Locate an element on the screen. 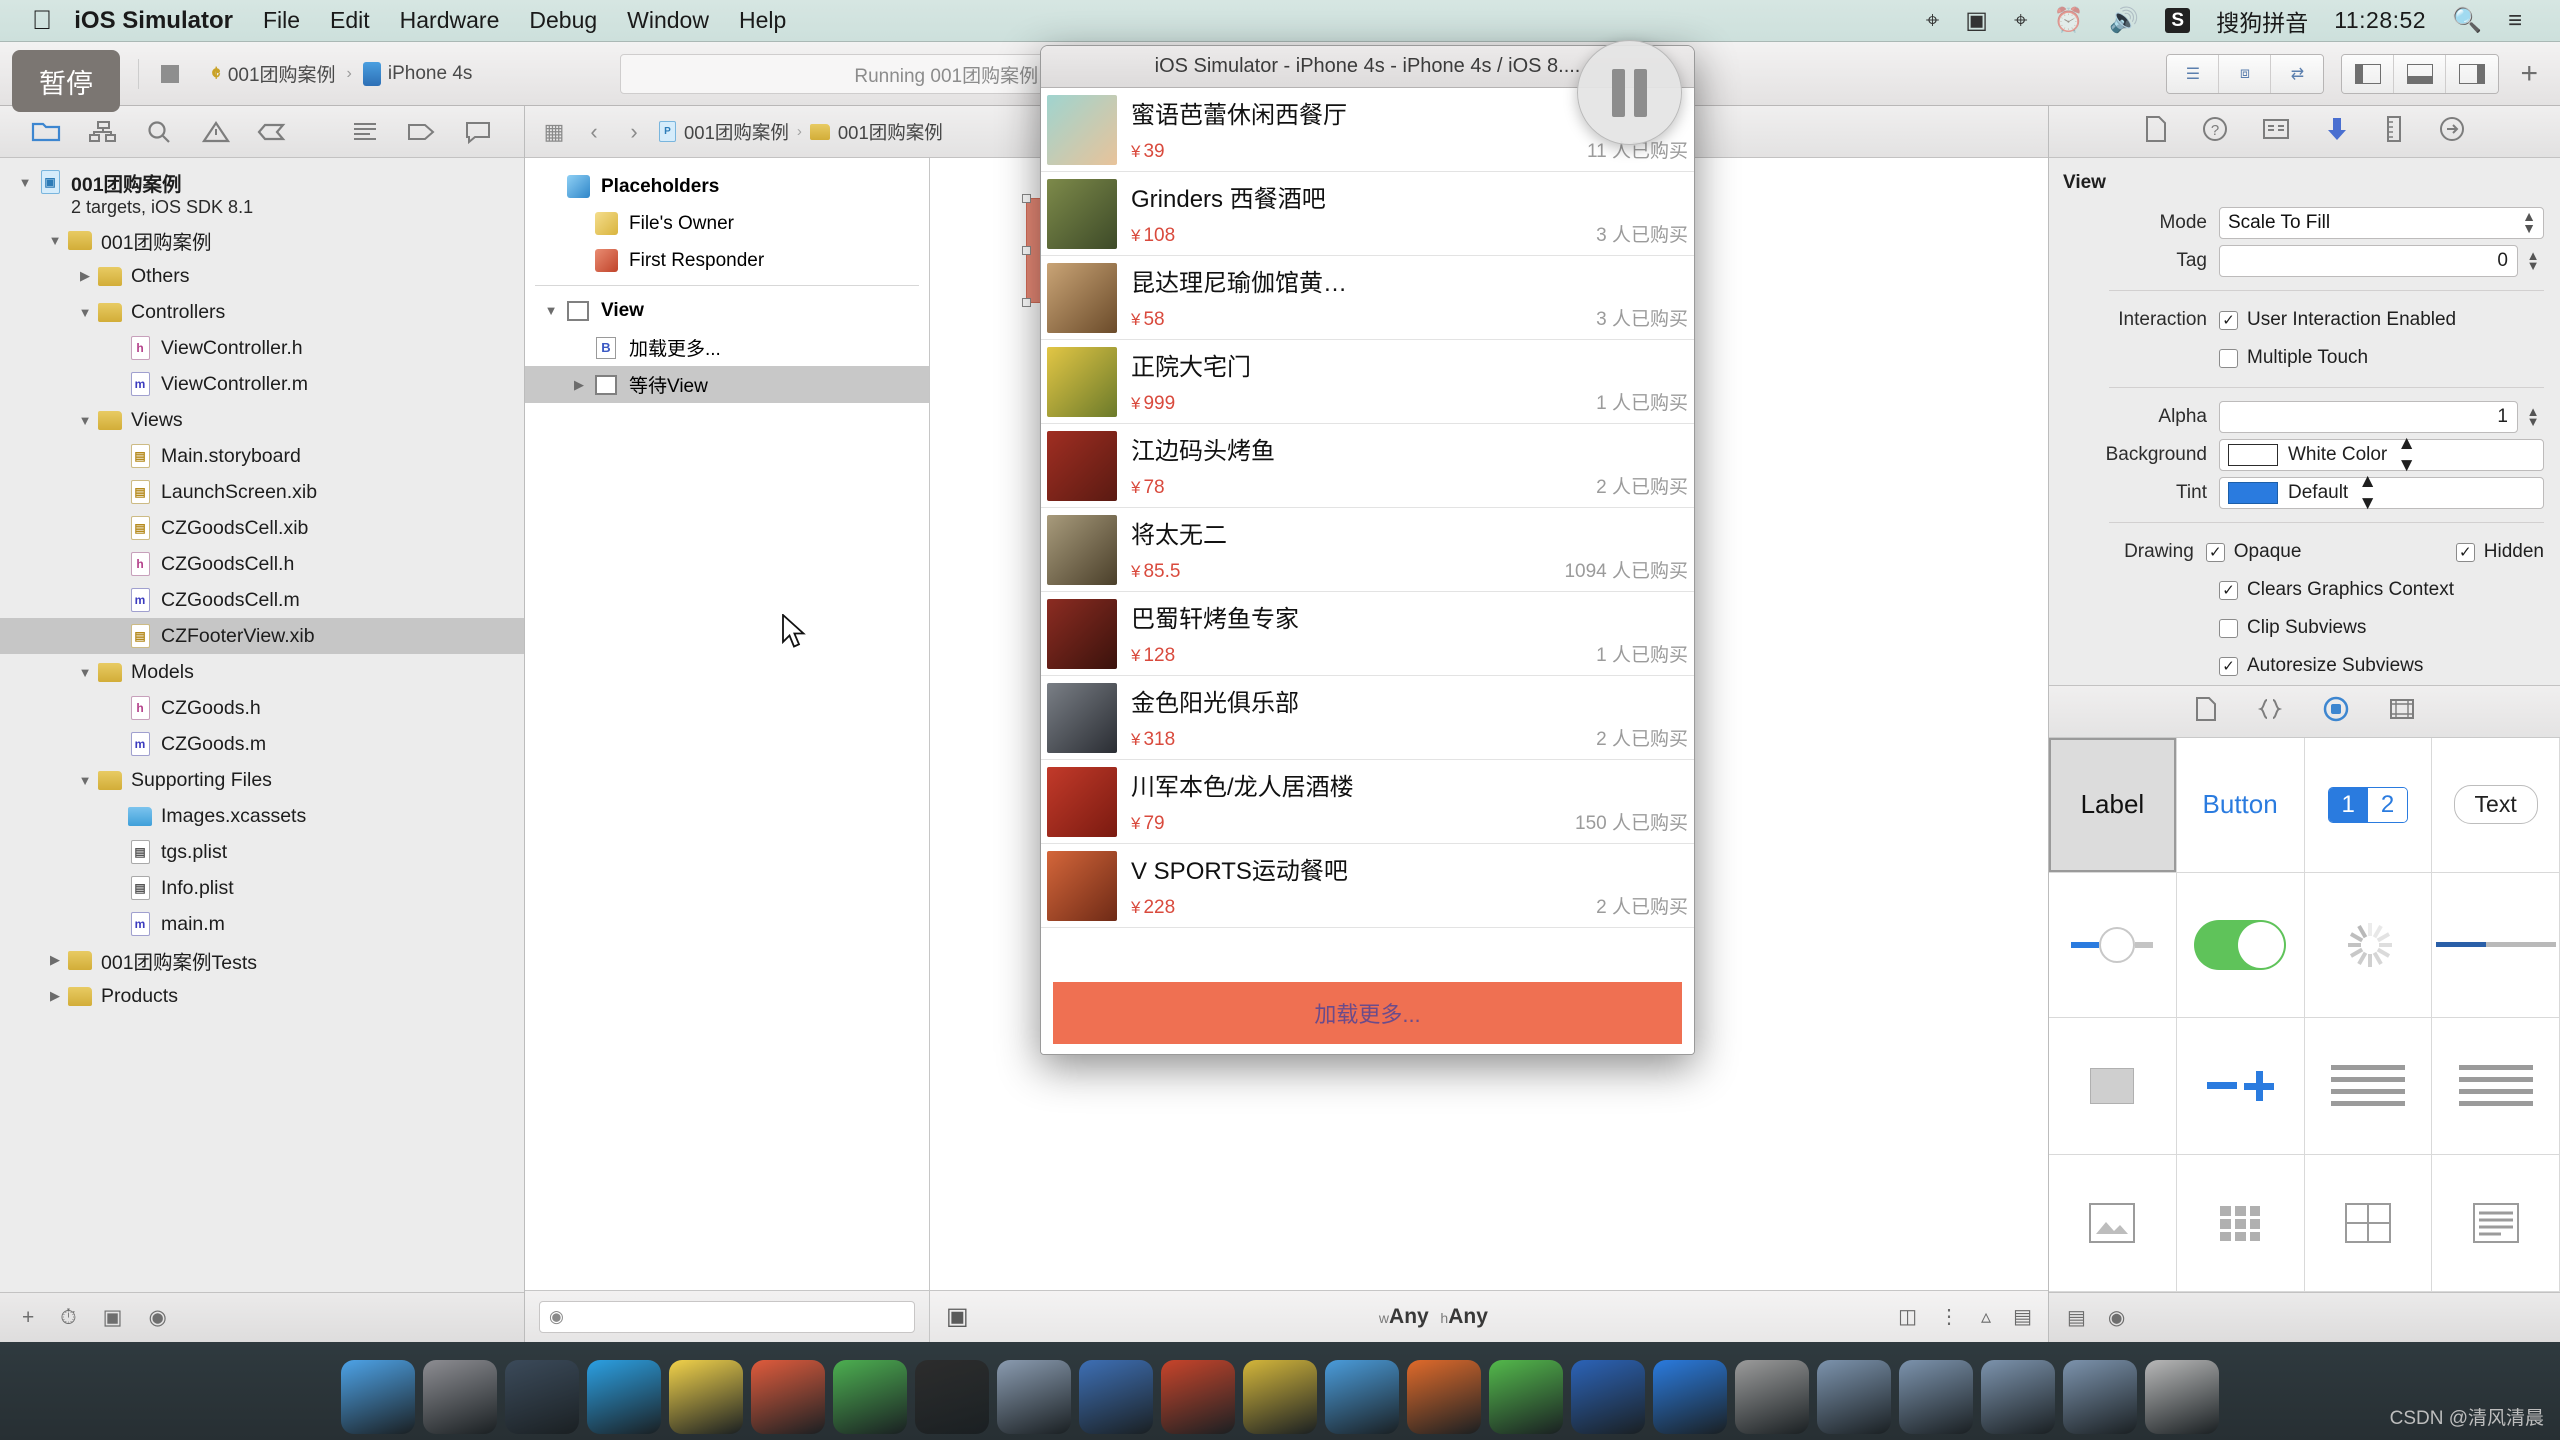 This screenshot has height=1440, width=2560. media-library-icon is located at coordinates (2402, 711).